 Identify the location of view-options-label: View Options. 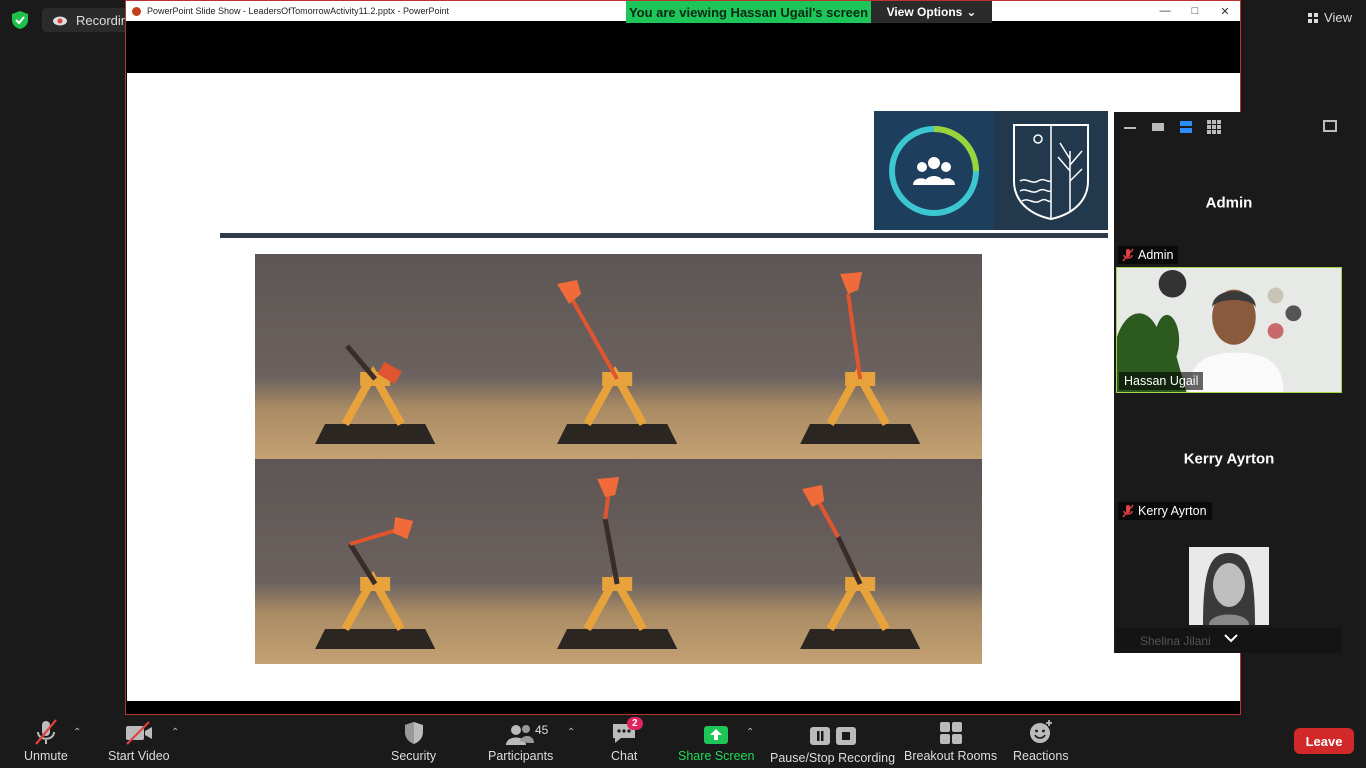
(924, 12).